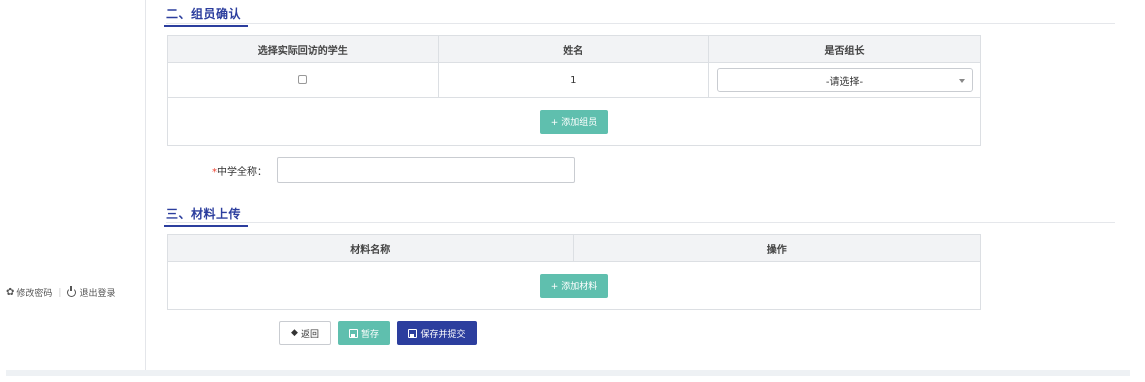 The image size is (1145, 382). I want to click on school-name-label: *中学全称：, so click(244, 170).